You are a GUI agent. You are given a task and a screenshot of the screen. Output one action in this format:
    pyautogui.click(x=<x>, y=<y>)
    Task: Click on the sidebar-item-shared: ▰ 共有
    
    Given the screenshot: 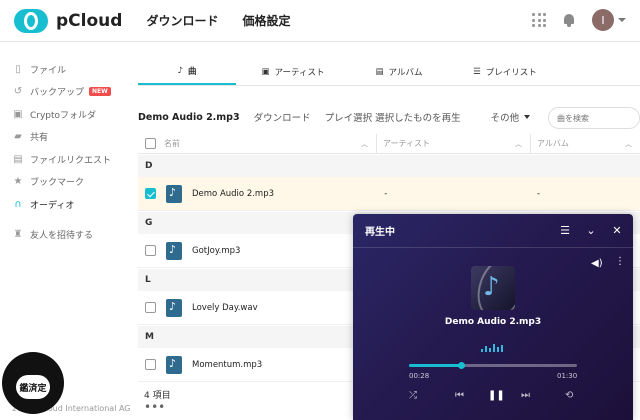 What is the action you would take?
    pyautogui.click(x=65, y=137)
    